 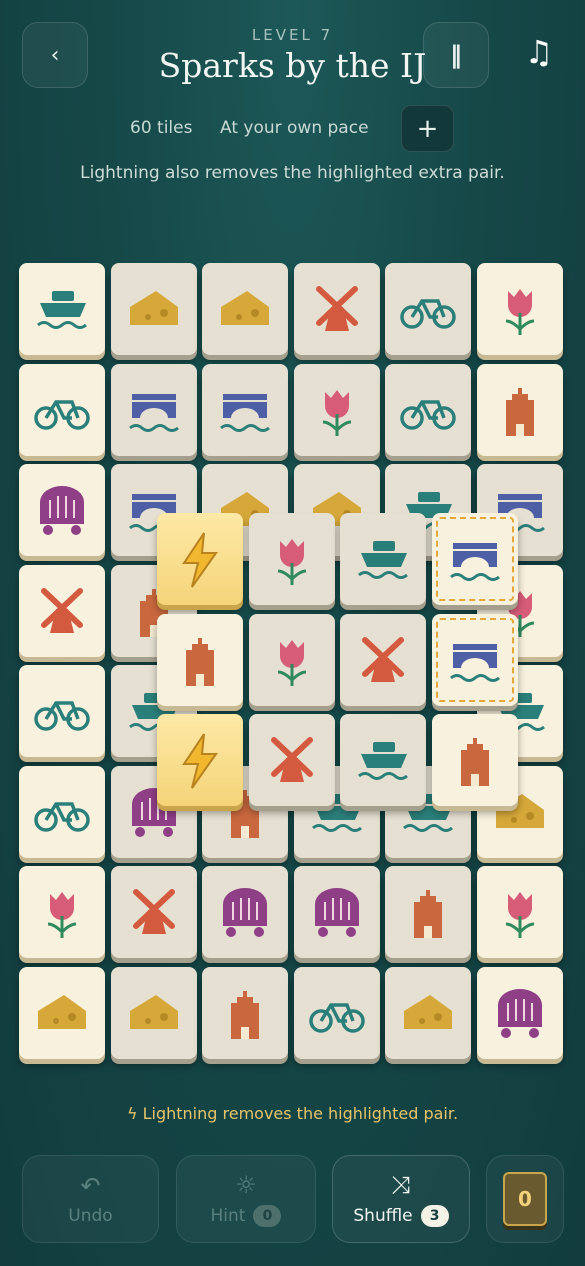 I want to click on hint-count-badge: 0, so click(x=267, y=1216).